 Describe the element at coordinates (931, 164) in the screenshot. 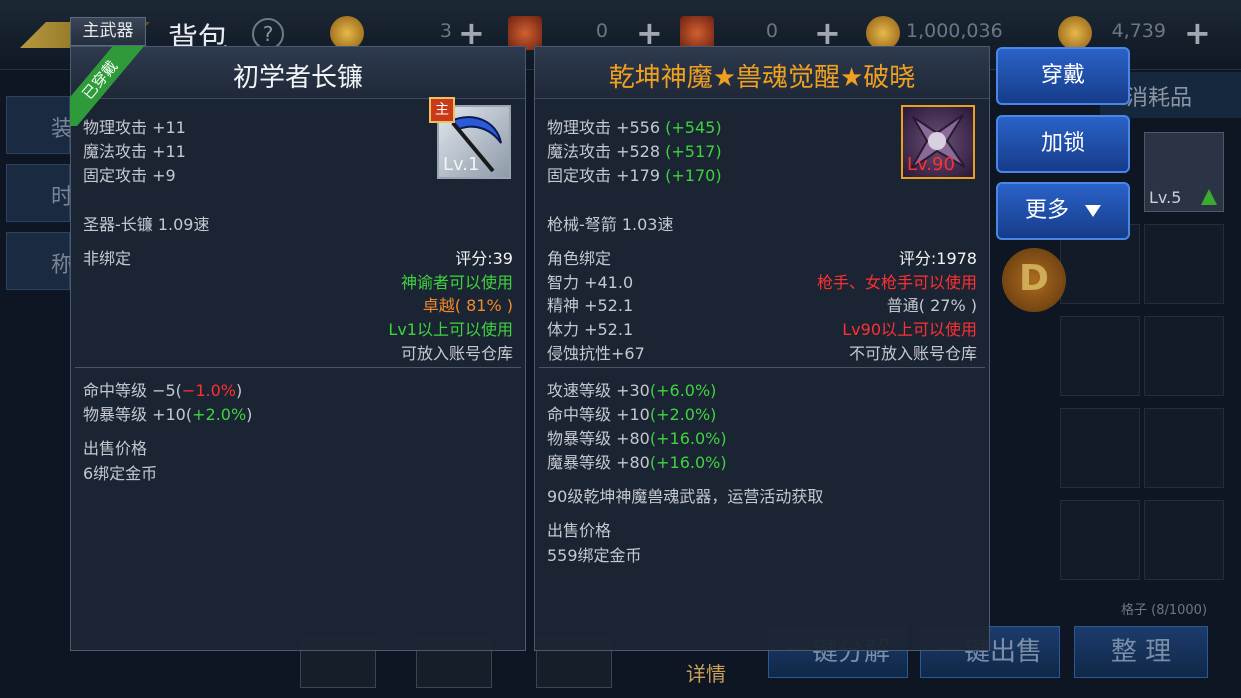

I see `item-level: Lv.90` at that location.